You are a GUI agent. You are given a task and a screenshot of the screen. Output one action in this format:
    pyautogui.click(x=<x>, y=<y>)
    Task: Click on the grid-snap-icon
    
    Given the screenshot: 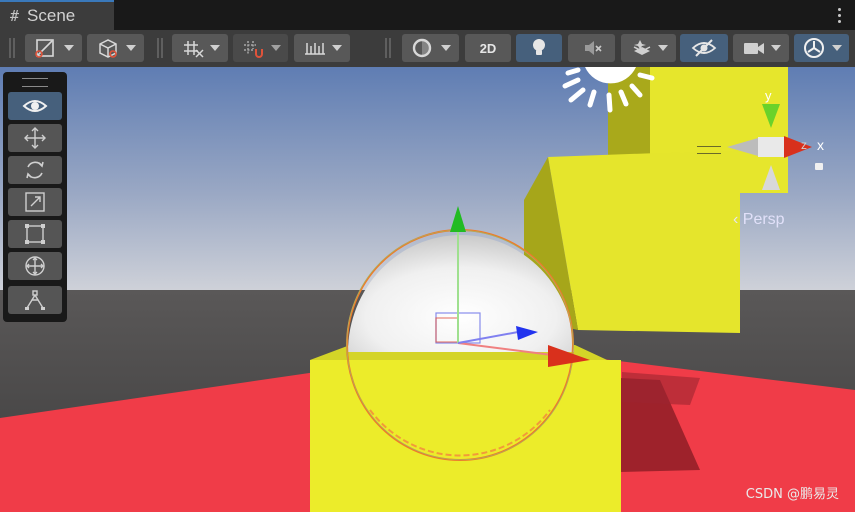 What is the action you would take?
    pyautogui.click(x=194, y=49)
    